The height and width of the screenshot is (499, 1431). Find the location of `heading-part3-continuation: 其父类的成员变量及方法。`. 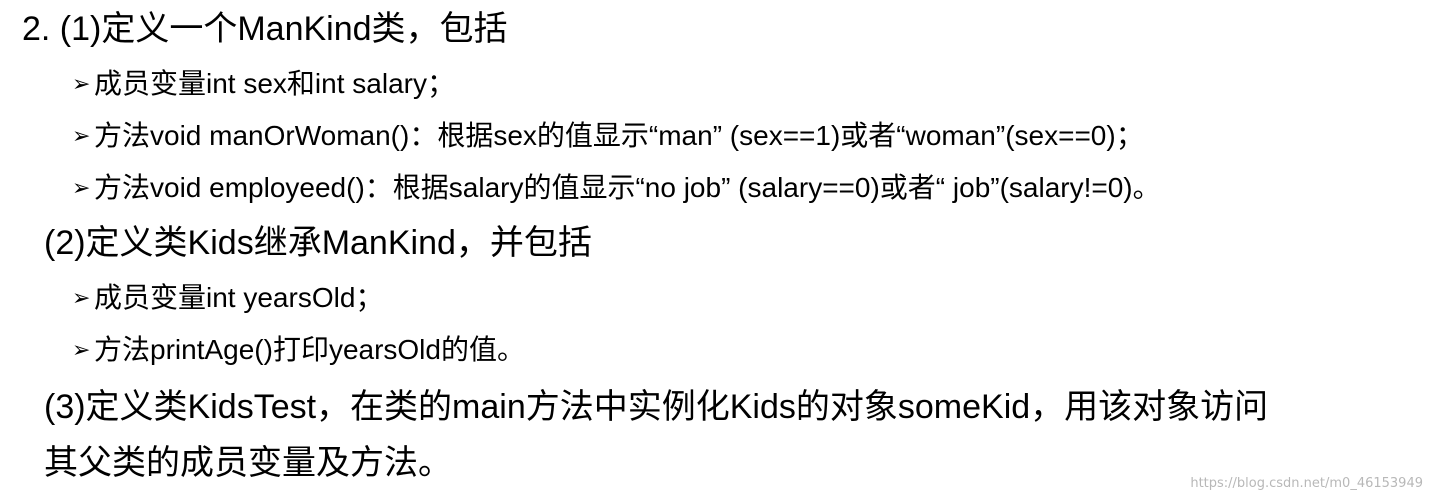

heading-part3-continuation: 其父类的成员变量及方法。 is located at coordinates (248, 463).